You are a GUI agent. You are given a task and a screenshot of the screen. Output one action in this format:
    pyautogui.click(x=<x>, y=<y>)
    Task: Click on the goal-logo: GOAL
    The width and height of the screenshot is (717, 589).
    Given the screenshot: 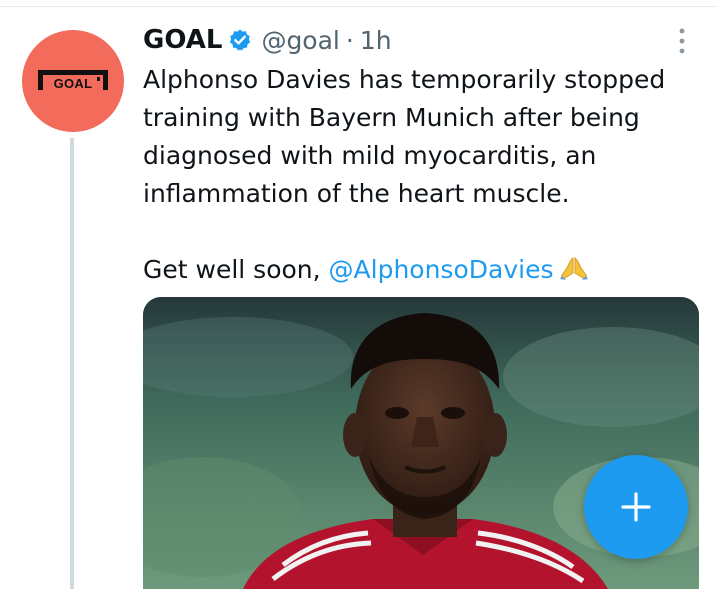 What is the action you would take?
    pyautogui.click(x=73, y=80)
    